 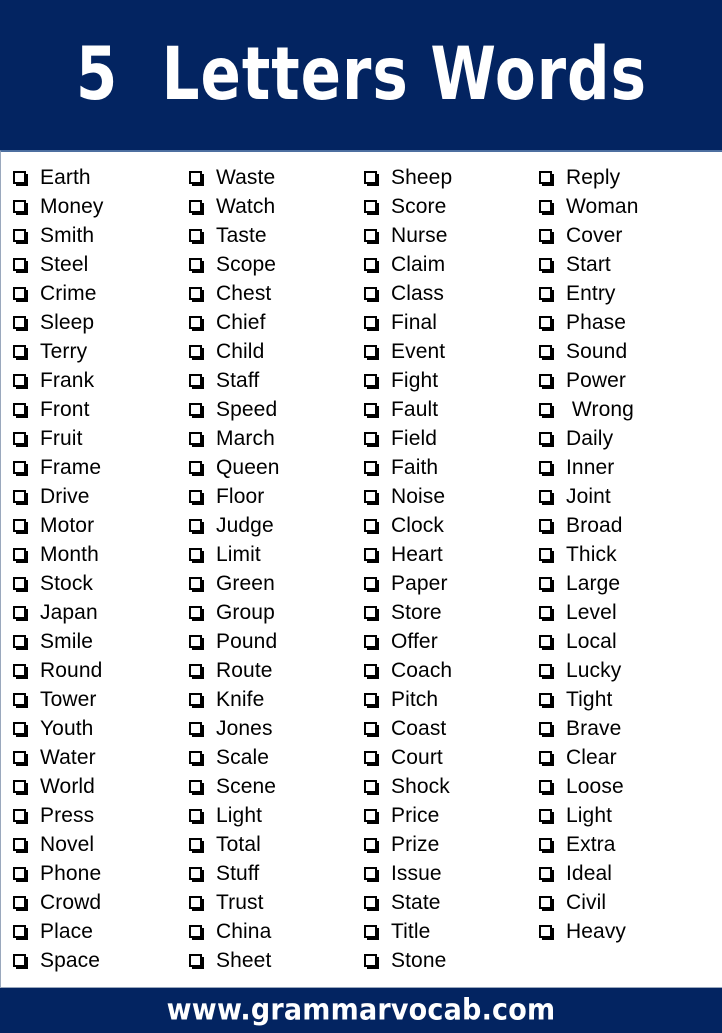 I want to click on word-list-item: Month, so click(x=94, y=554).